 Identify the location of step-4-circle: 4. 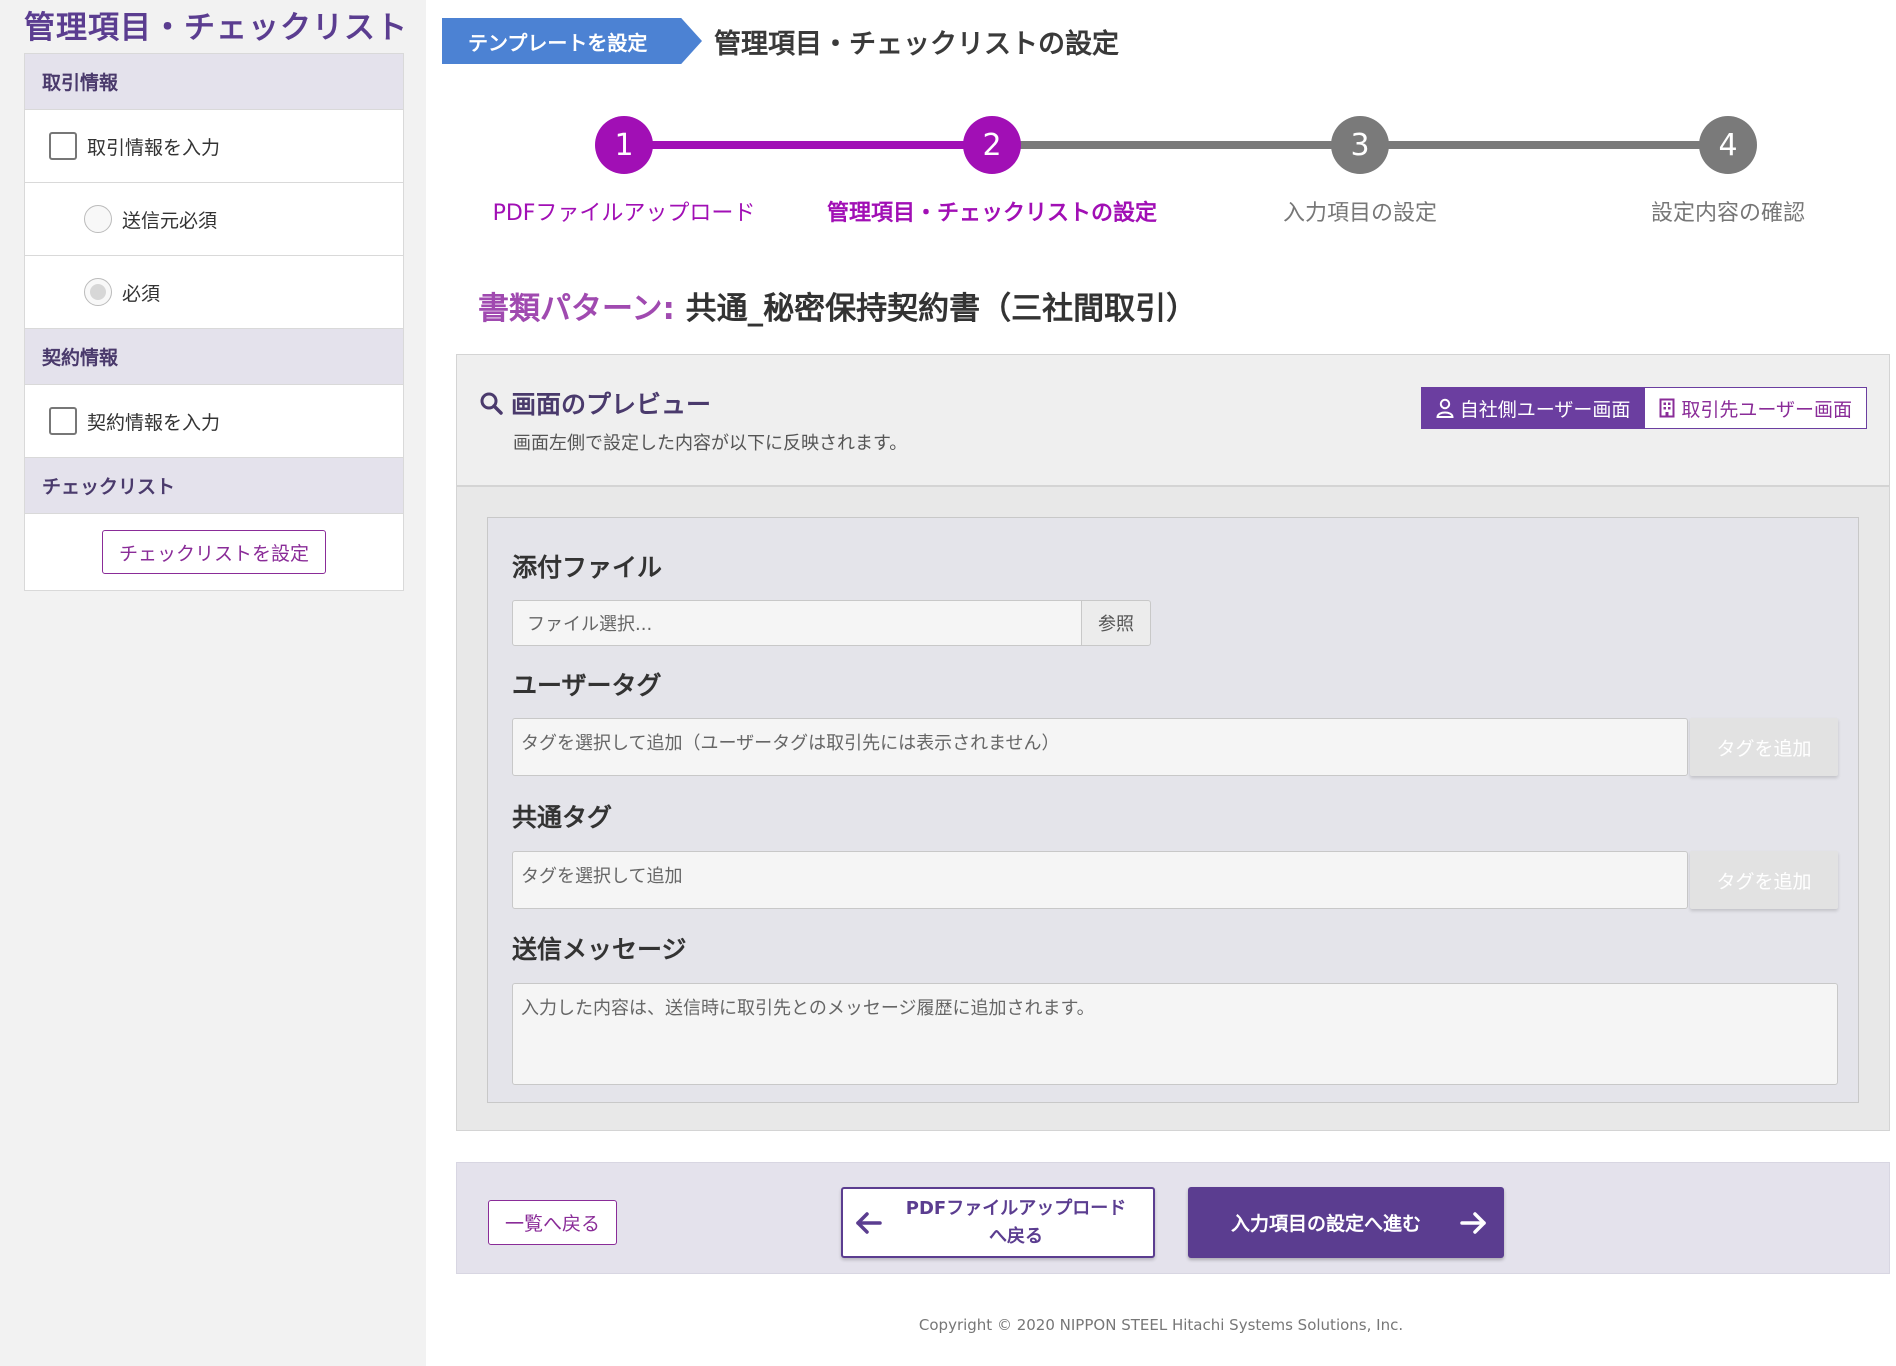
(1728, 145).